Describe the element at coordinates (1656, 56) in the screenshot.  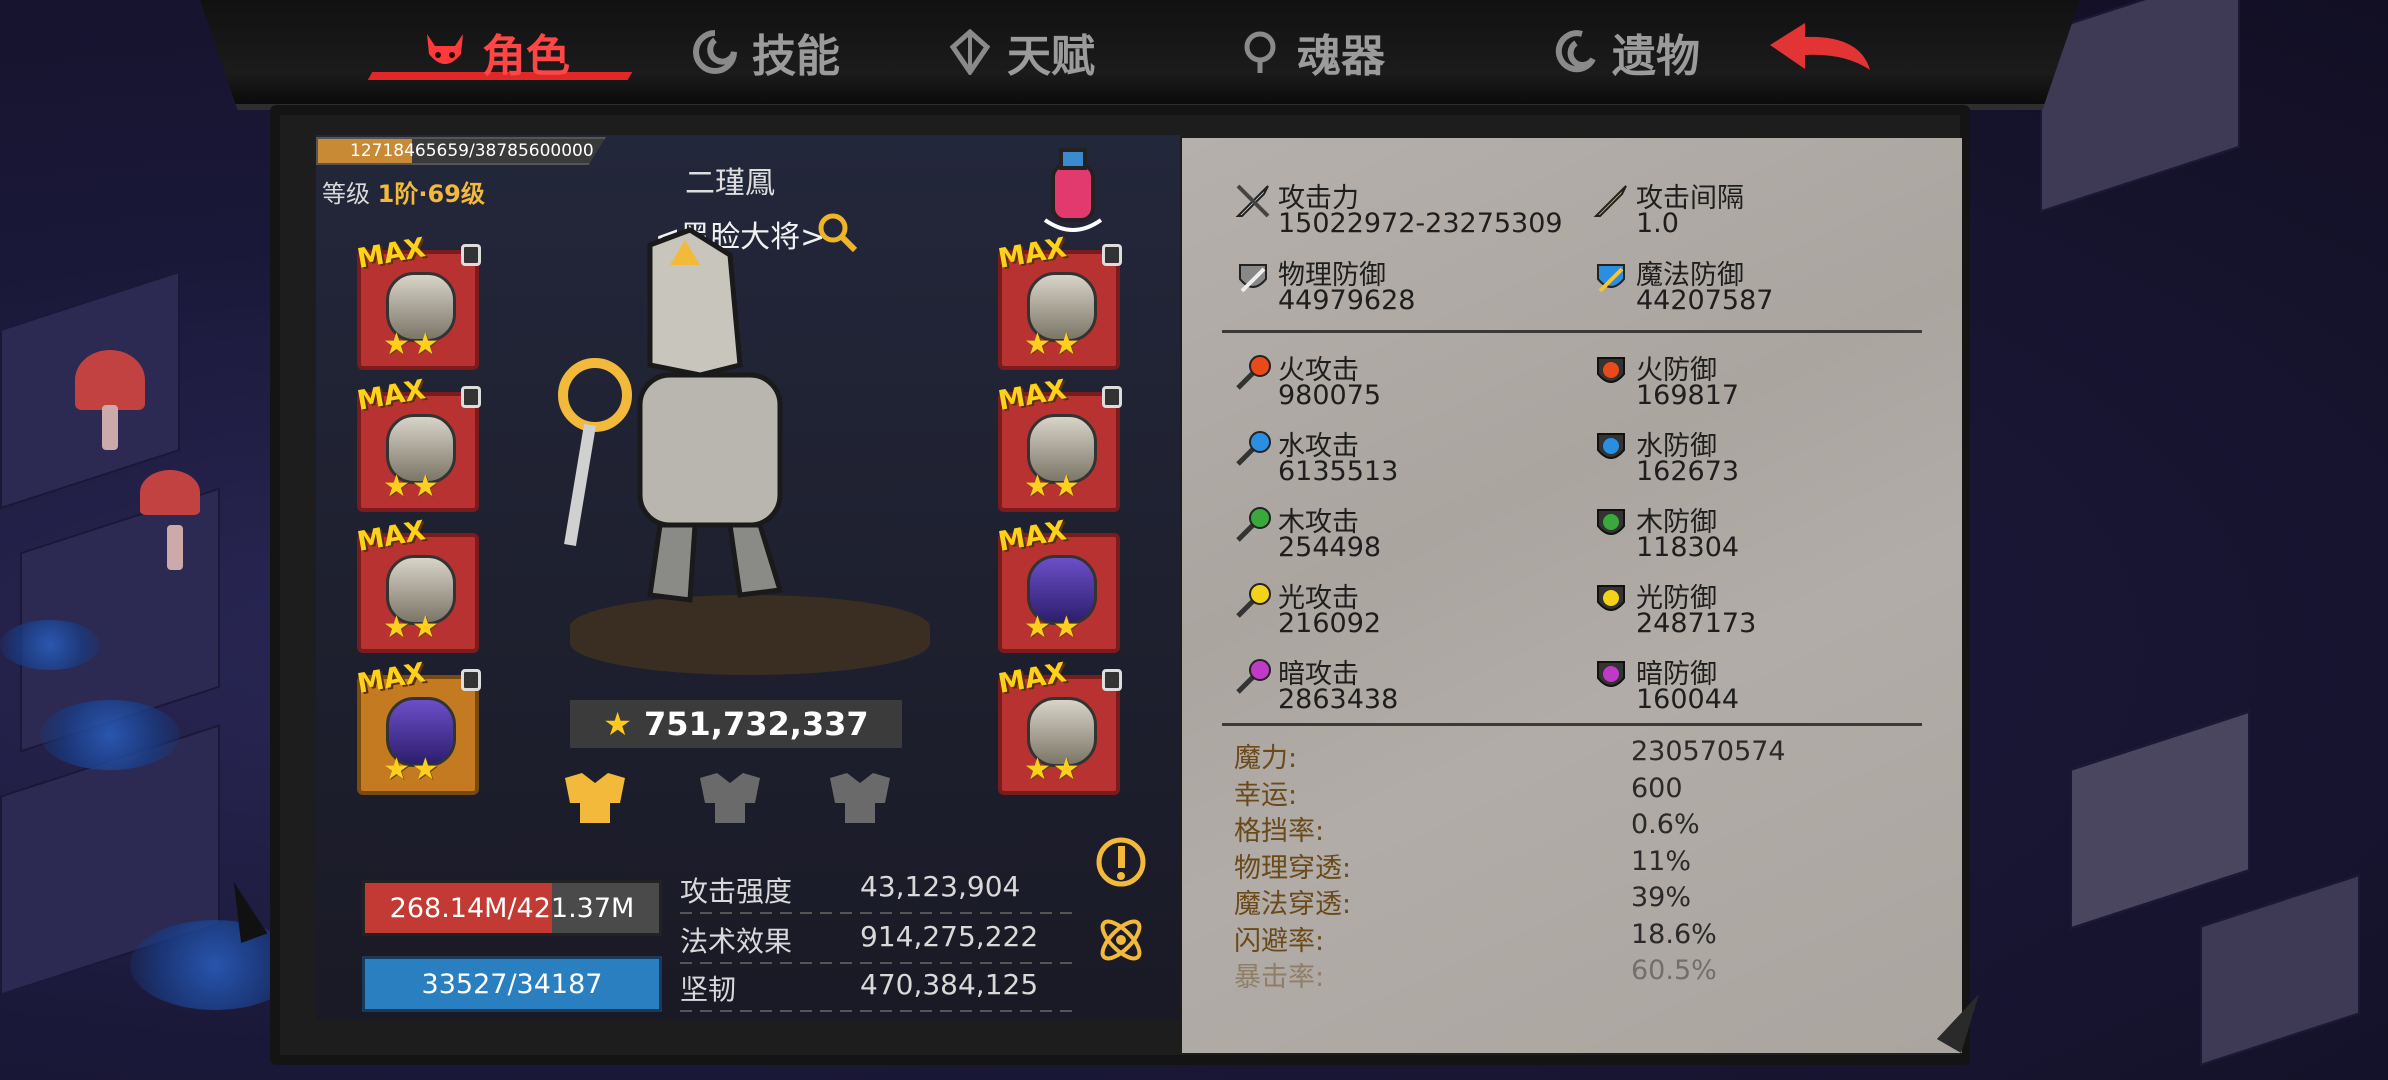
I see `tab-label: 遗物` at that location.